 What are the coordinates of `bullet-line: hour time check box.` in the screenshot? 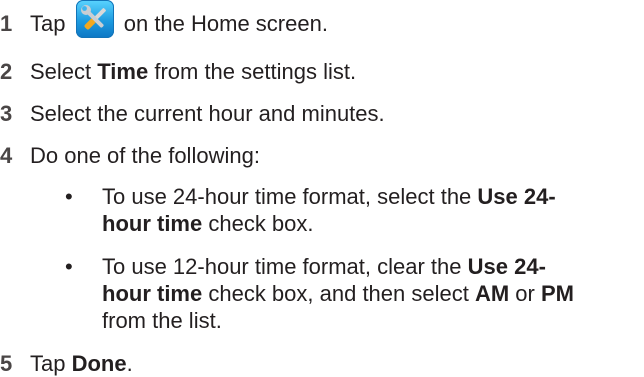 It's located at (208, 223).